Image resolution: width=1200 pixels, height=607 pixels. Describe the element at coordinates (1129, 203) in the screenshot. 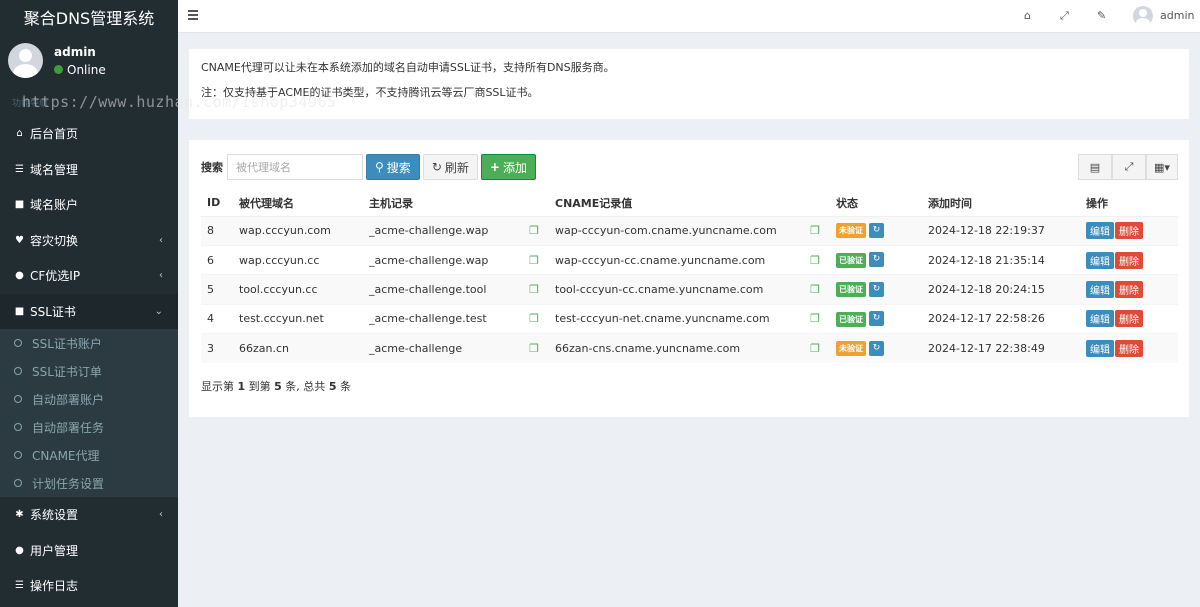

I see `column-header: 操作` at that location.